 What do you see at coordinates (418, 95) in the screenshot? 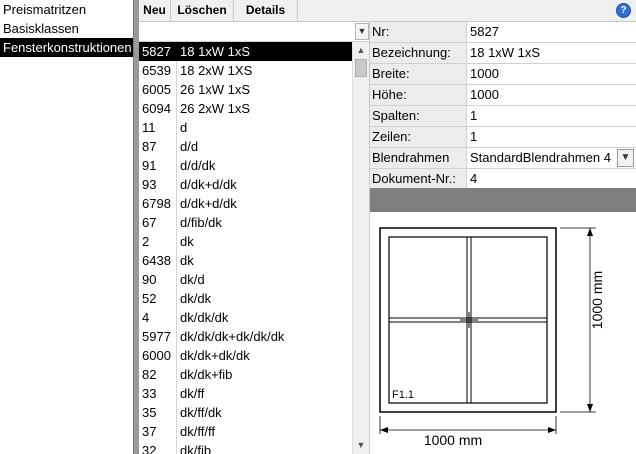
I see `prop-hoehe-label: Höhe:` at bounding box center [418, 95].